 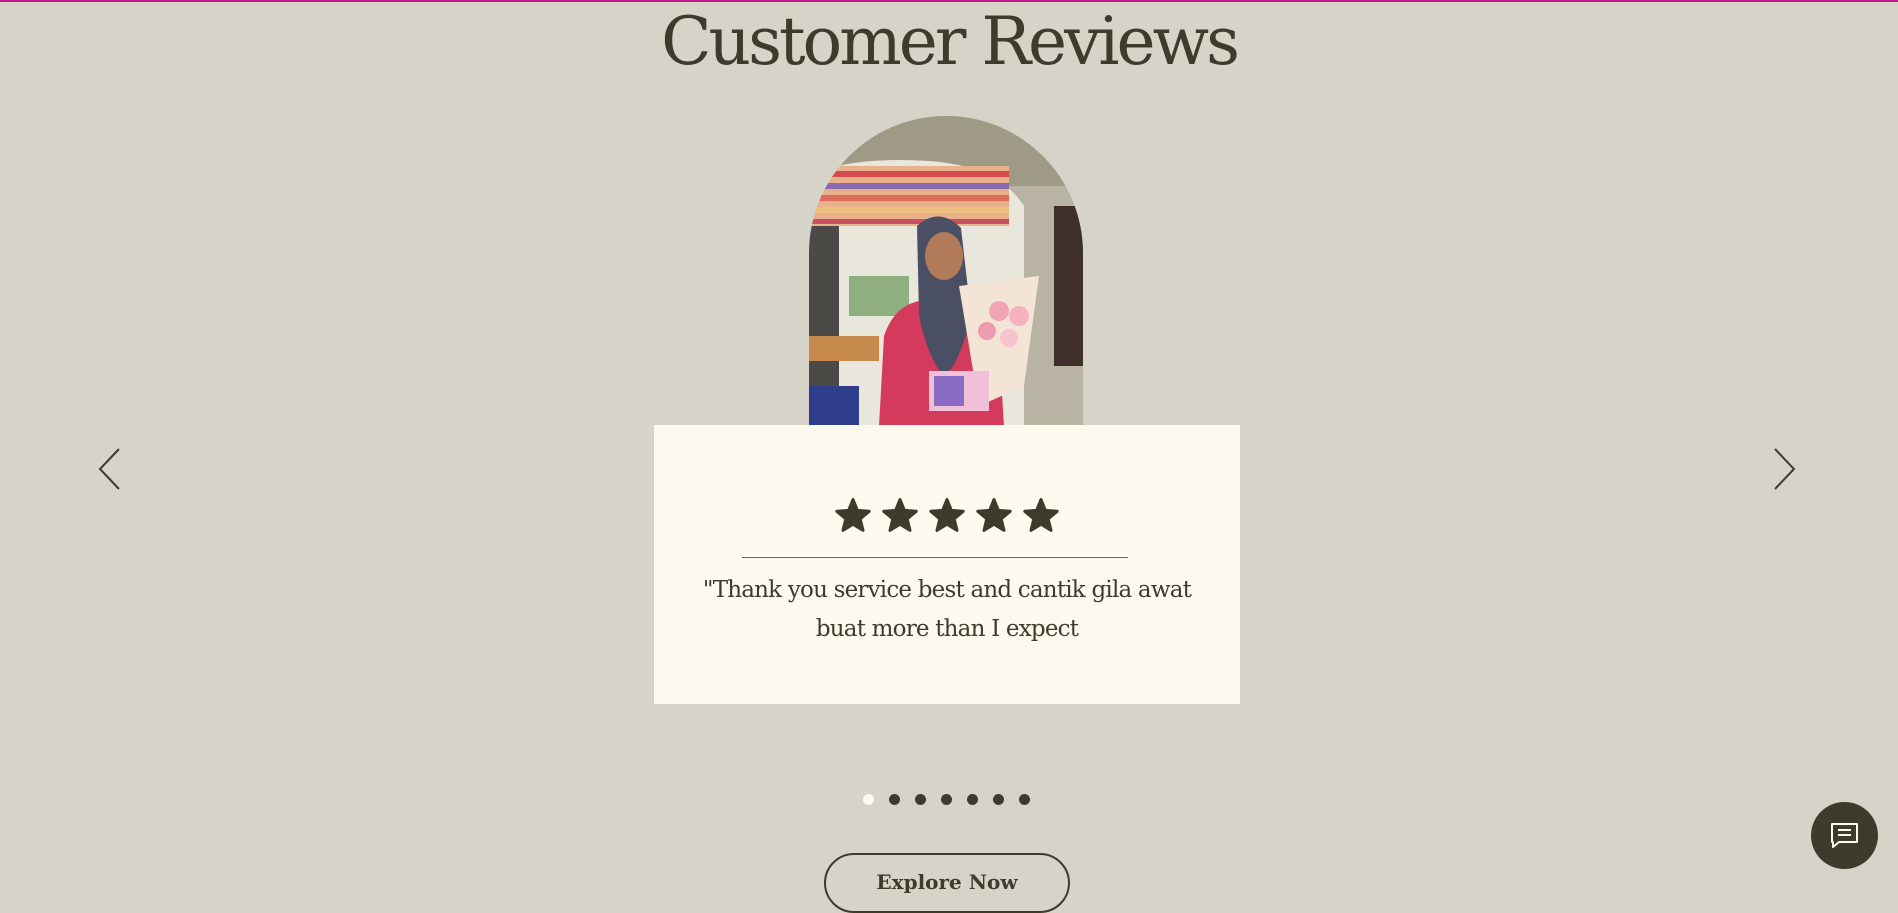 I want to click on explore-now-button: Explore Now, so click(x=947, y=883).